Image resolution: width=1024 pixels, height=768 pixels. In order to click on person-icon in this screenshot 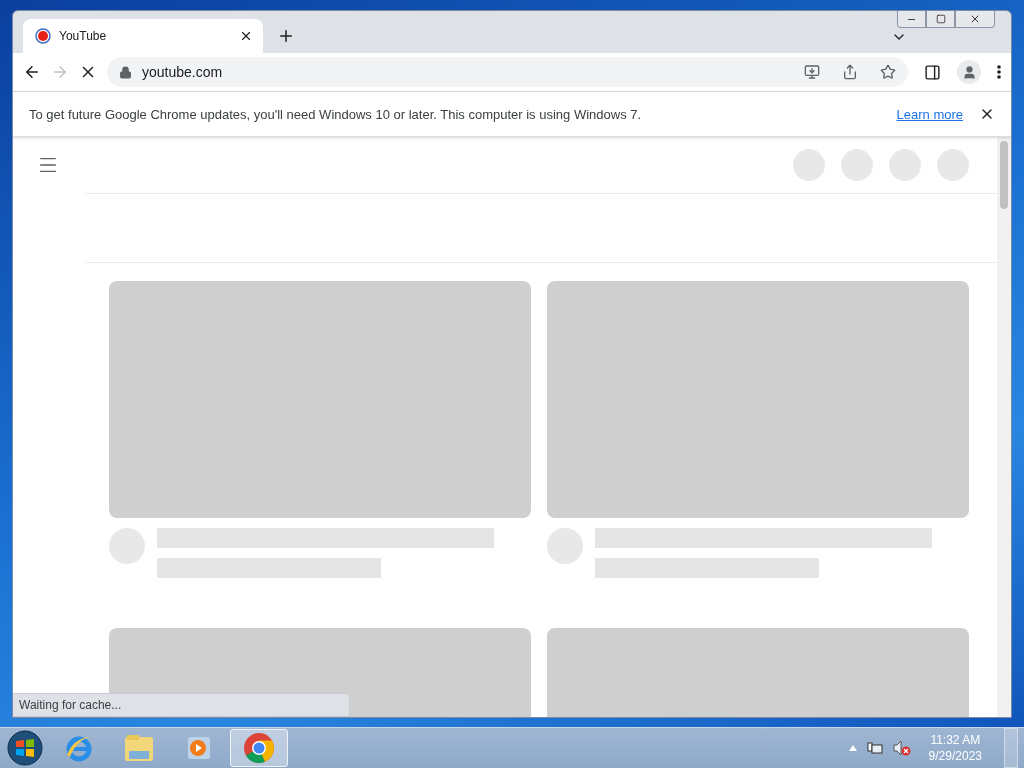, I will do `click(969, 72)`.